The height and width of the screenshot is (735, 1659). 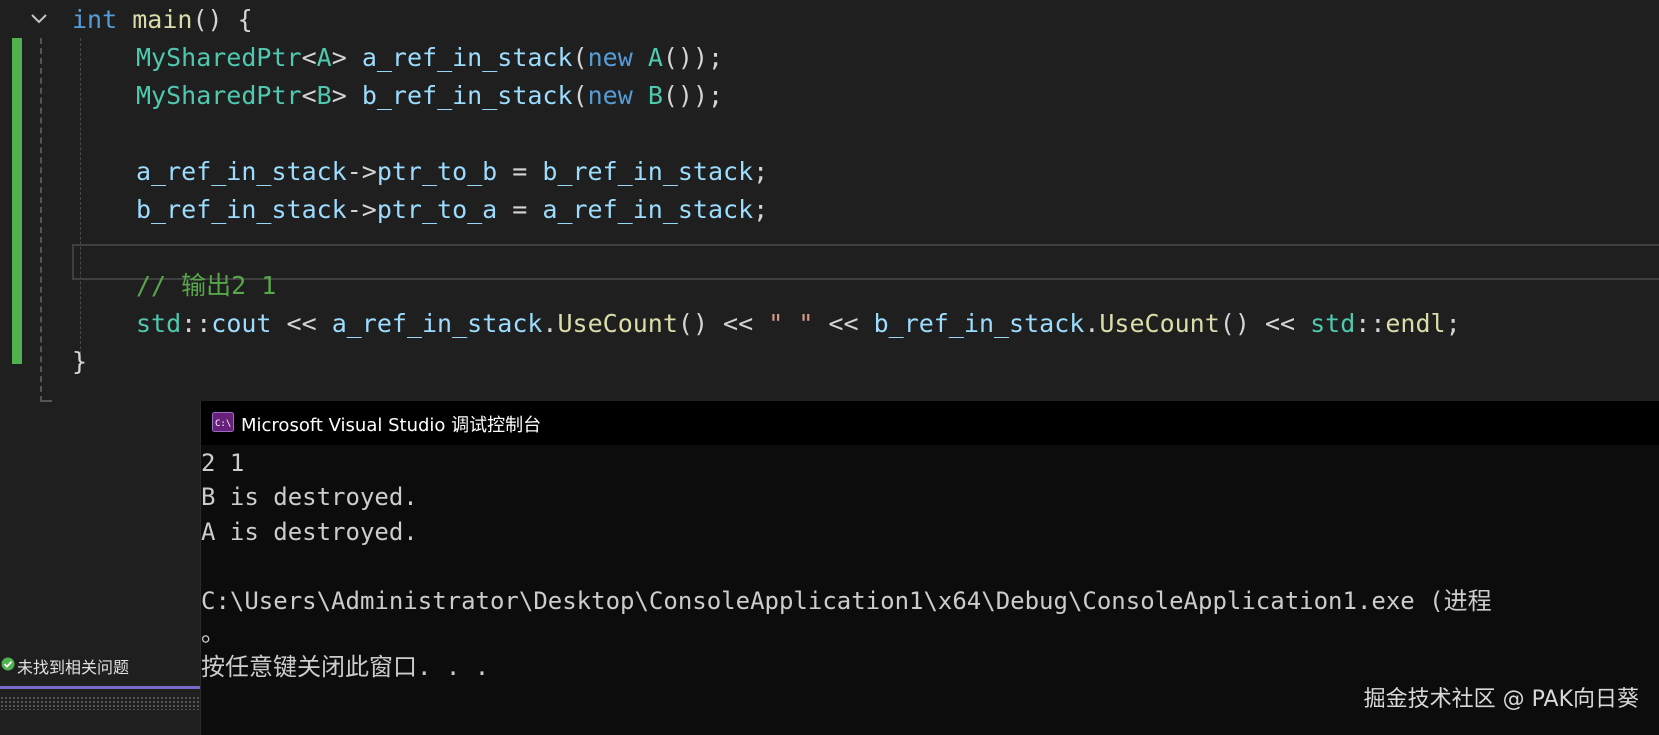 I want to click on console-output-line: A is destroyed., so click(x=309, y=532).